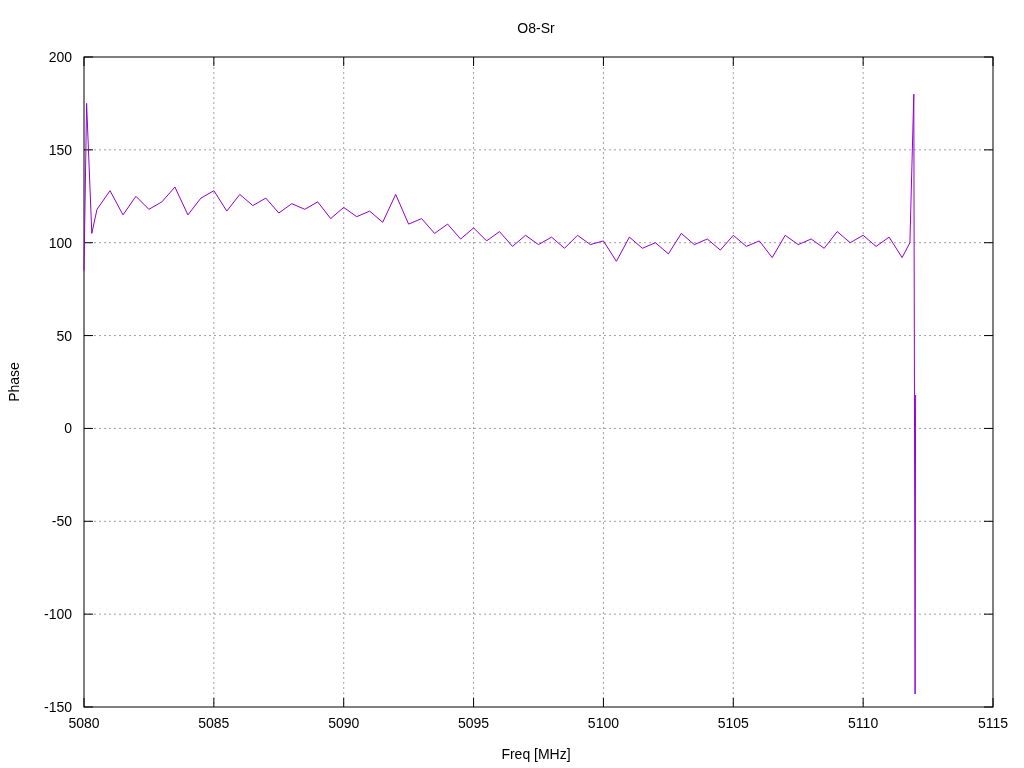  I want to click on tick-label: 0, so click(68, 428).